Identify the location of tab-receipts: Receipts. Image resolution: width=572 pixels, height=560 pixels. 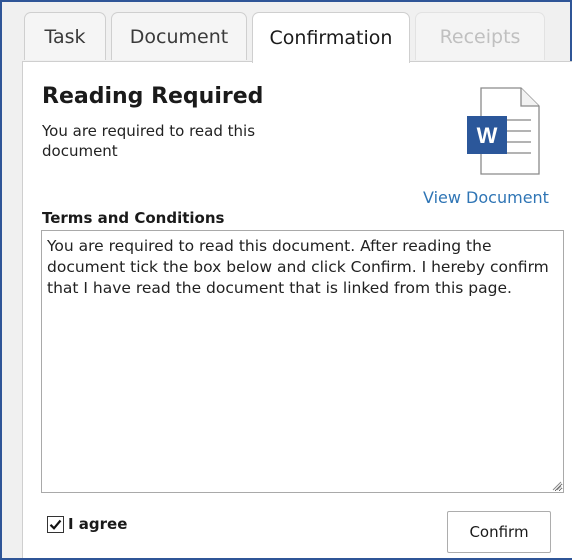
(480, 36).